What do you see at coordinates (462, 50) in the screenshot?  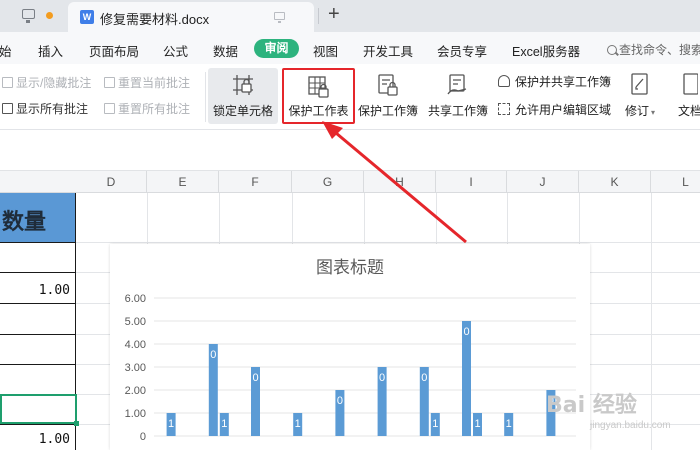 I see `menu-item-member: 会员专享` at bounding box center [462, 50].